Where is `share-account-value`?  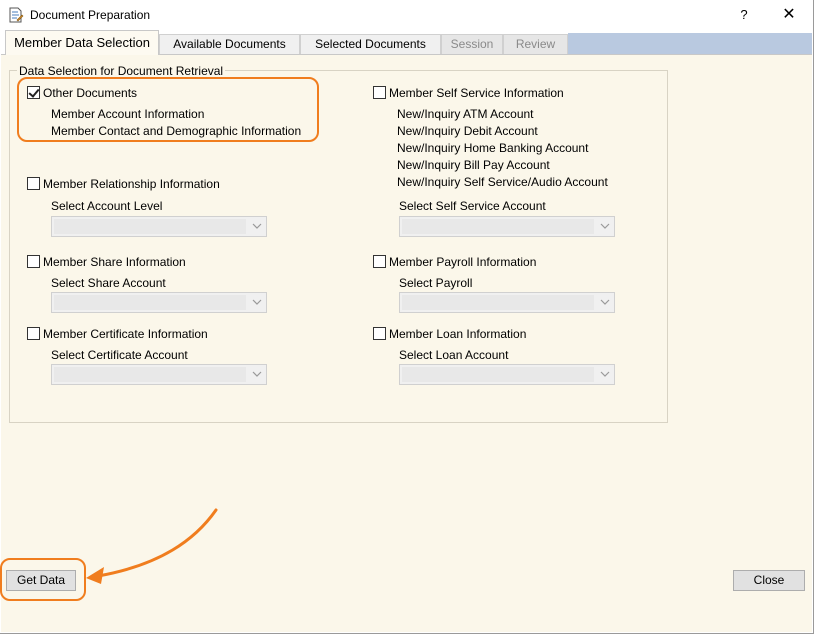
share-account-value is located at coordinates (150, 302).